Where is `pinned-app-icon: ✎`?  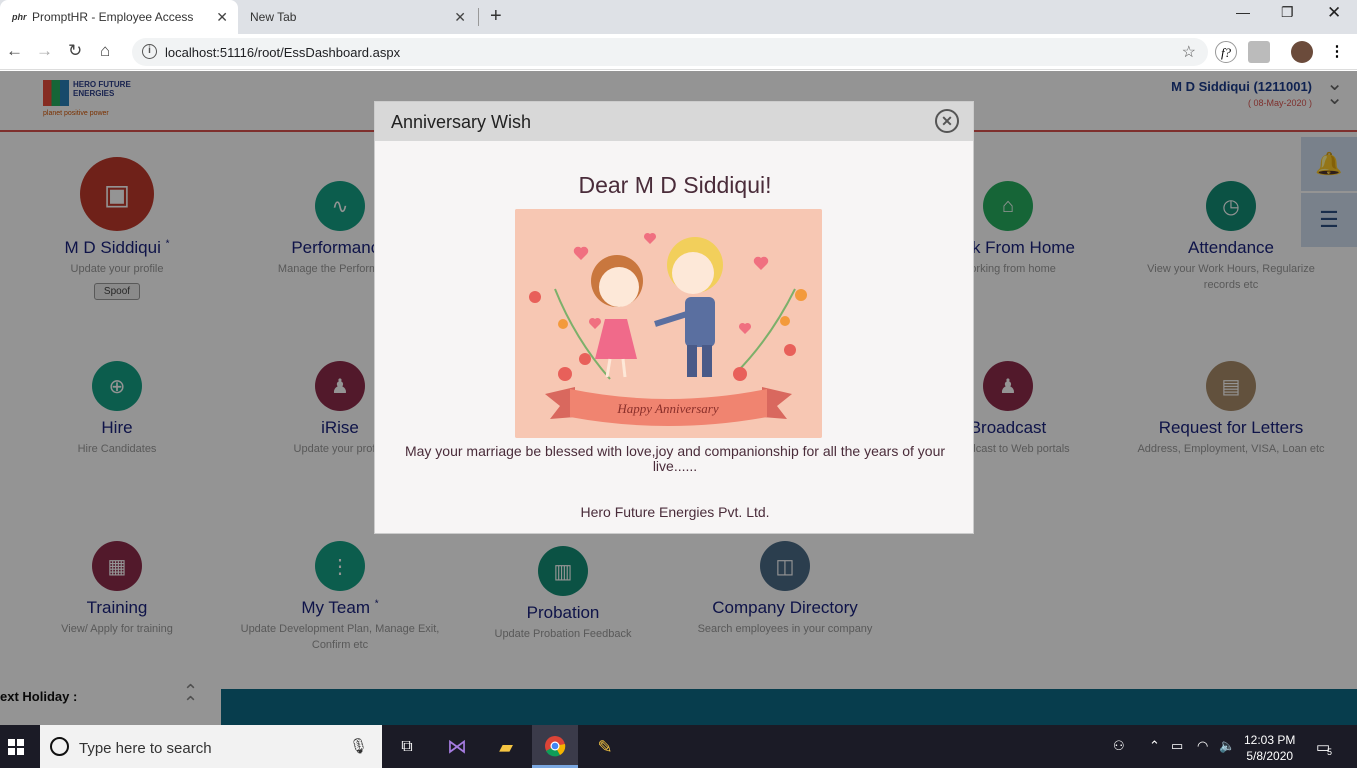 pinned-app-icon: ✎ is located at coordinates (605, 747).